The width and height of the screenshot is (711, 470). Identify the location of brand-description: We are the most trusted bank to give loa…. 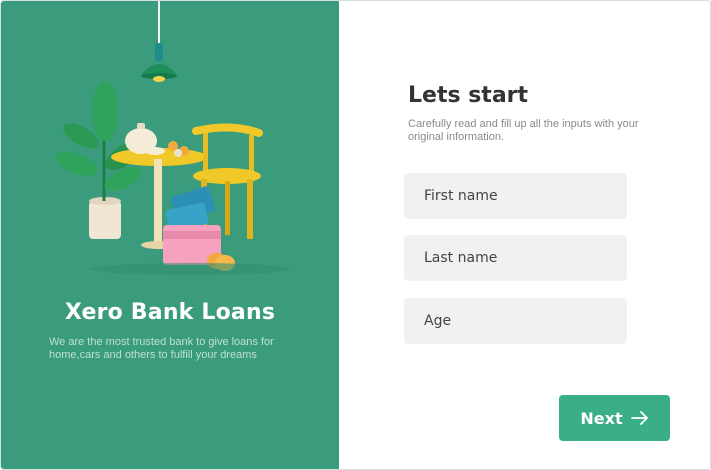
(161, 348).